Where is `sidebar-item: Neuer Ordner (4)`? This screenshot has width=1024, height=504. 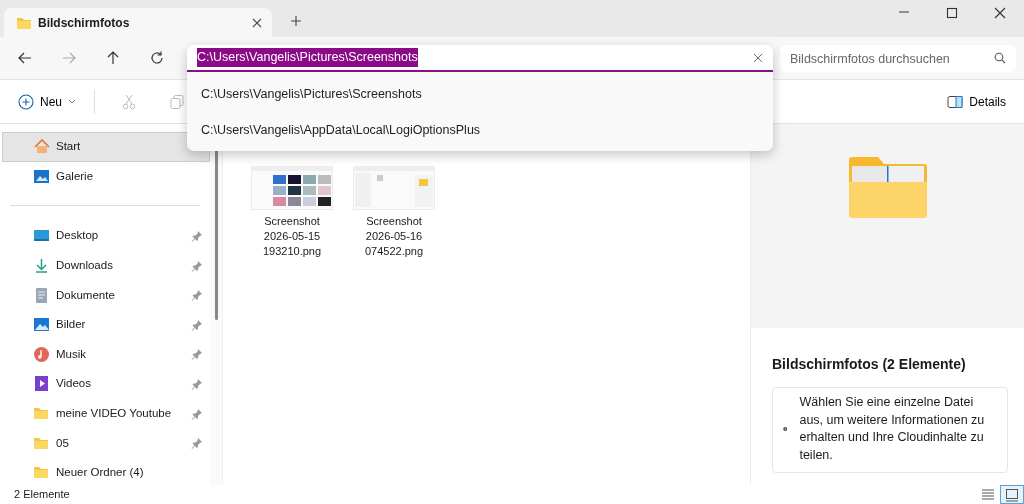
sidebar-item: Neuer Ordner (4) is located at coordinates (106, 472).